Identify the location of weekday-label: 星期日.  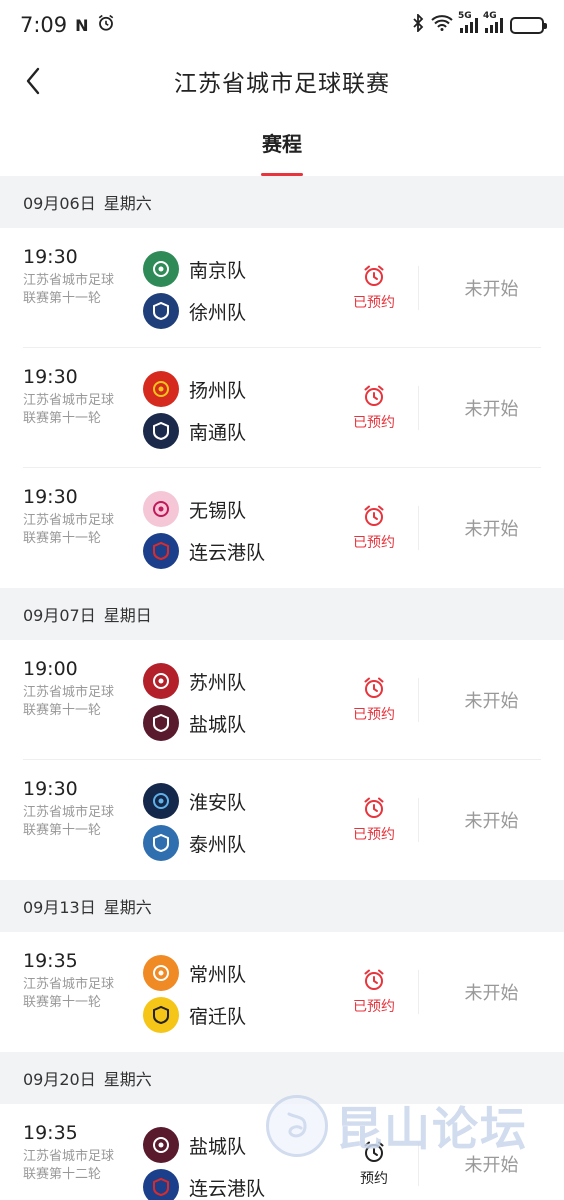
(127, 615).